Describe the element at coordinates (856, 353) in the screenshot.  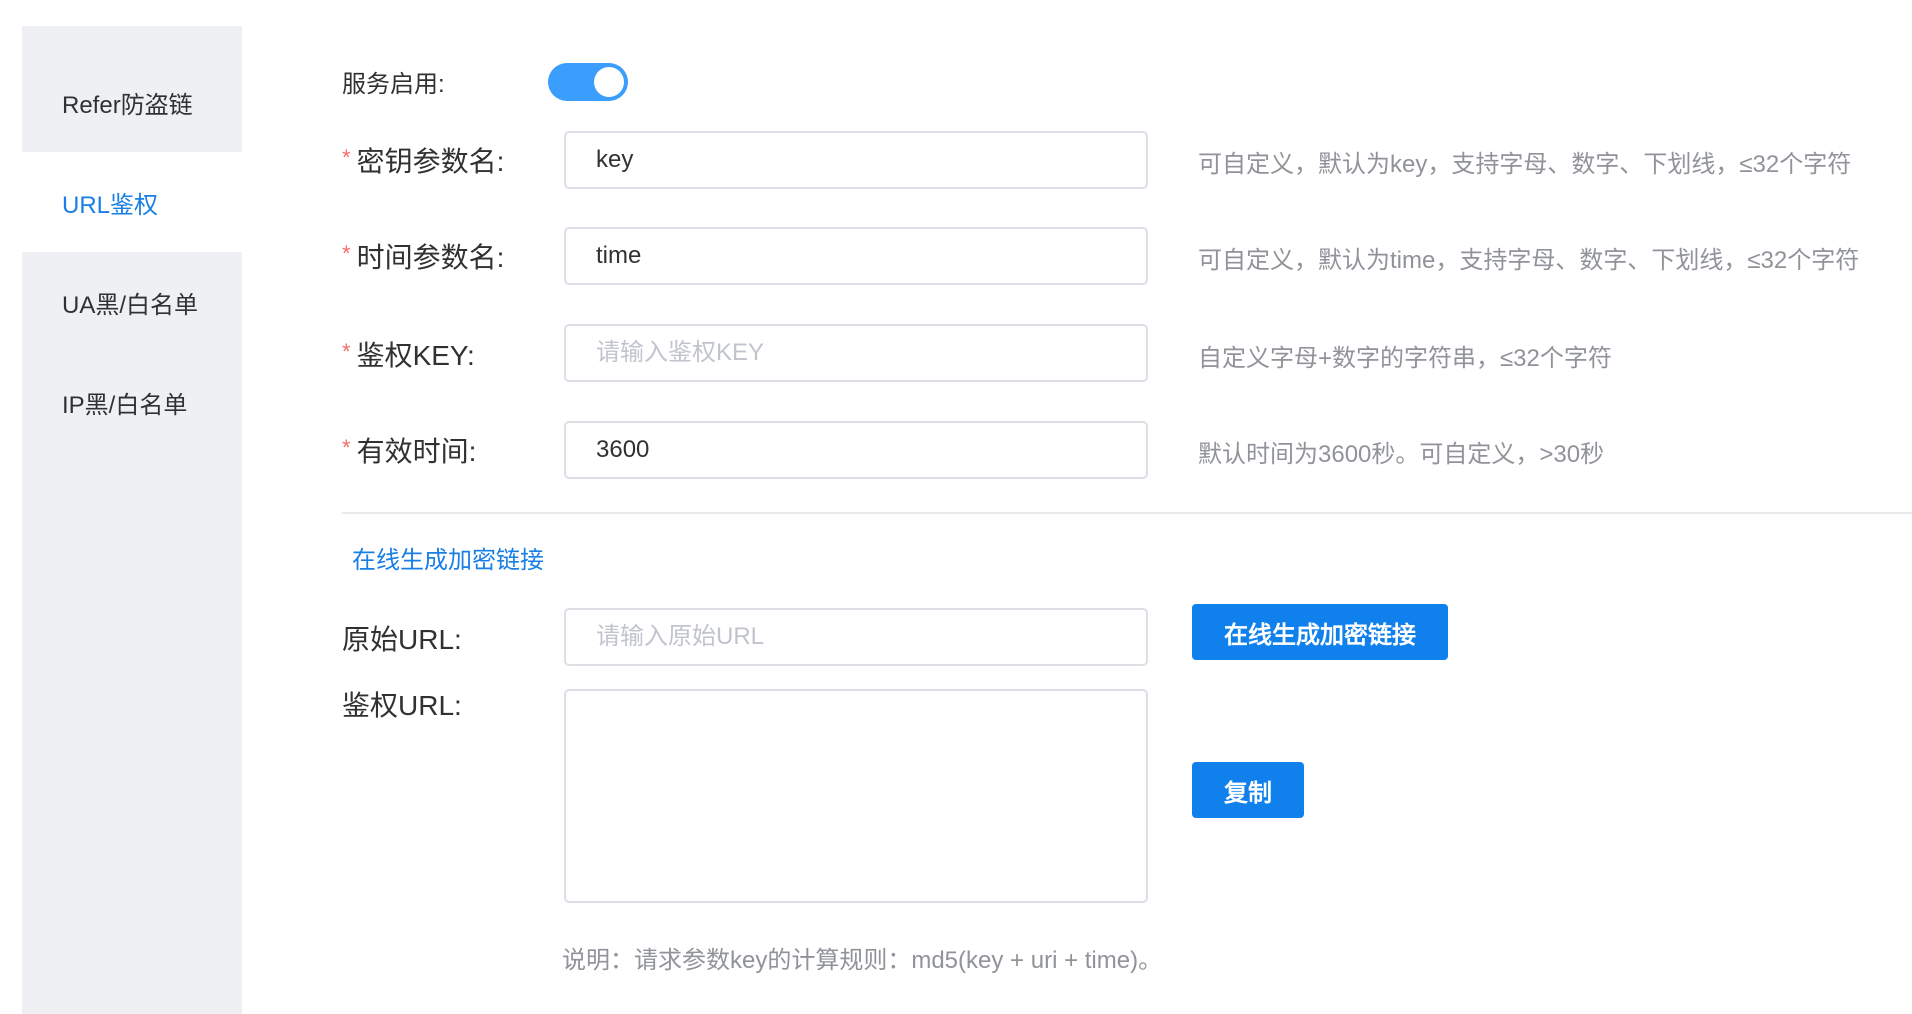
I see `auth-key-input` at that location.